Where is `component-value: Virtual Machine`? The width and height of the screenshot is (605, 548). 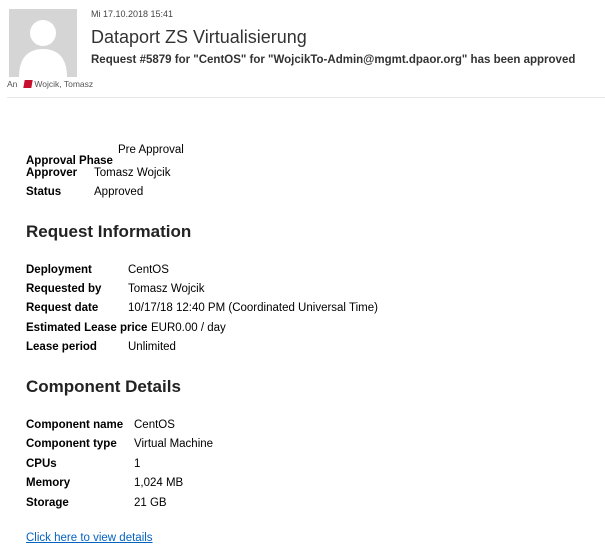 component-value: Virtual Machine is located at coordinates (174, 444).